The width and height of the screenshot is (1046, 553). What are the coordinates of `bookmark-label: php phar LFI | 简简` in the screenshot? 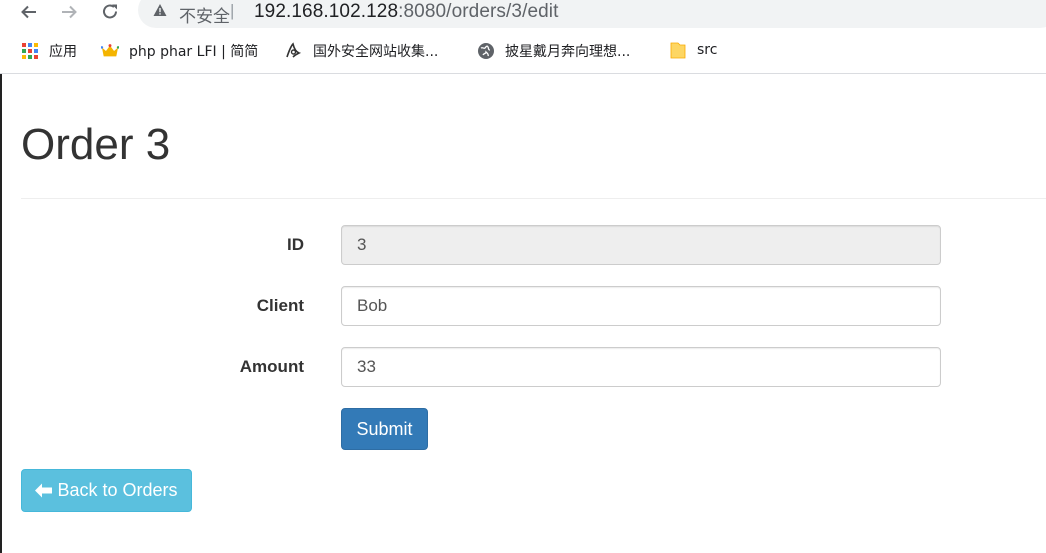 It's located at (194, 52).